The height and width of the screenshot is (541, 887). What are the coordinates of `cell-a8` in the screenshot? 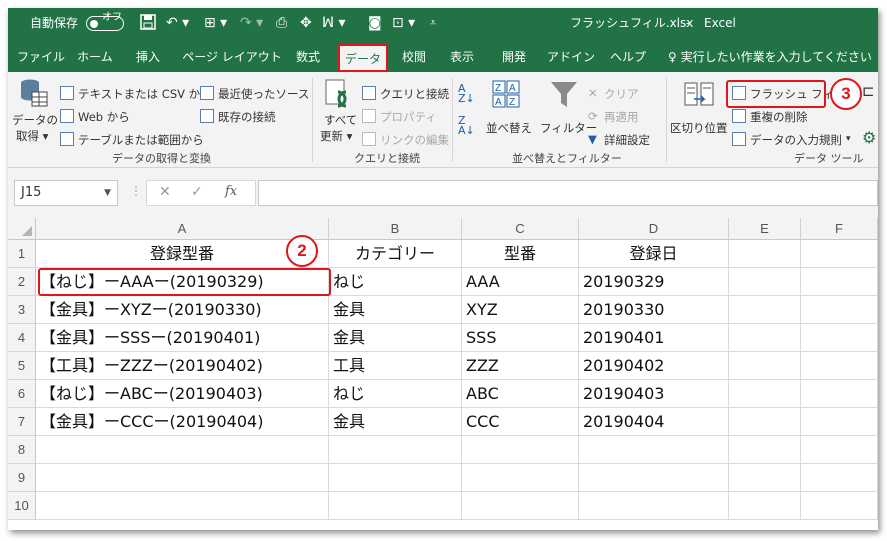 It's located at (182, 450).